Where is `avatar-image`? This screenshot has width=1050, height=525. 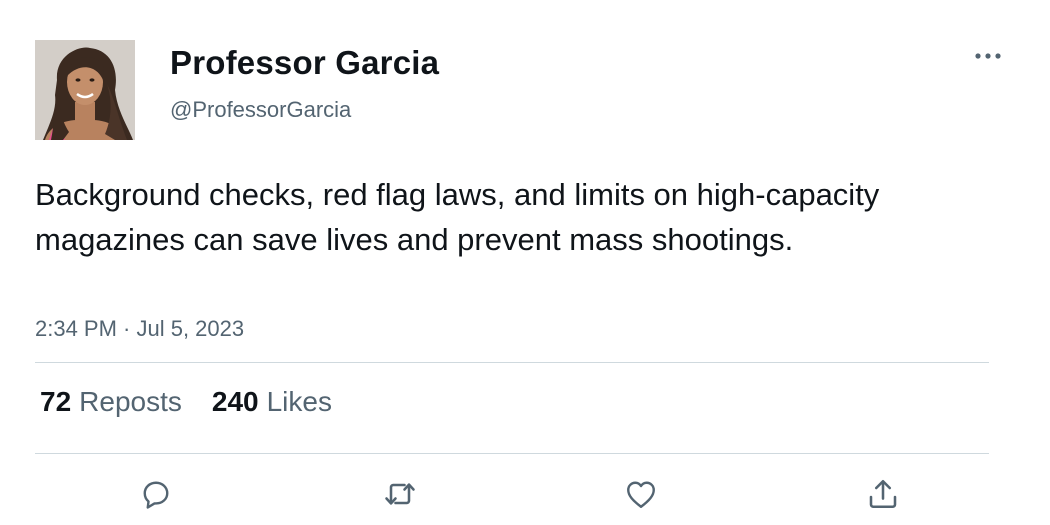
avatar-image is located at coordinates (85, 90).